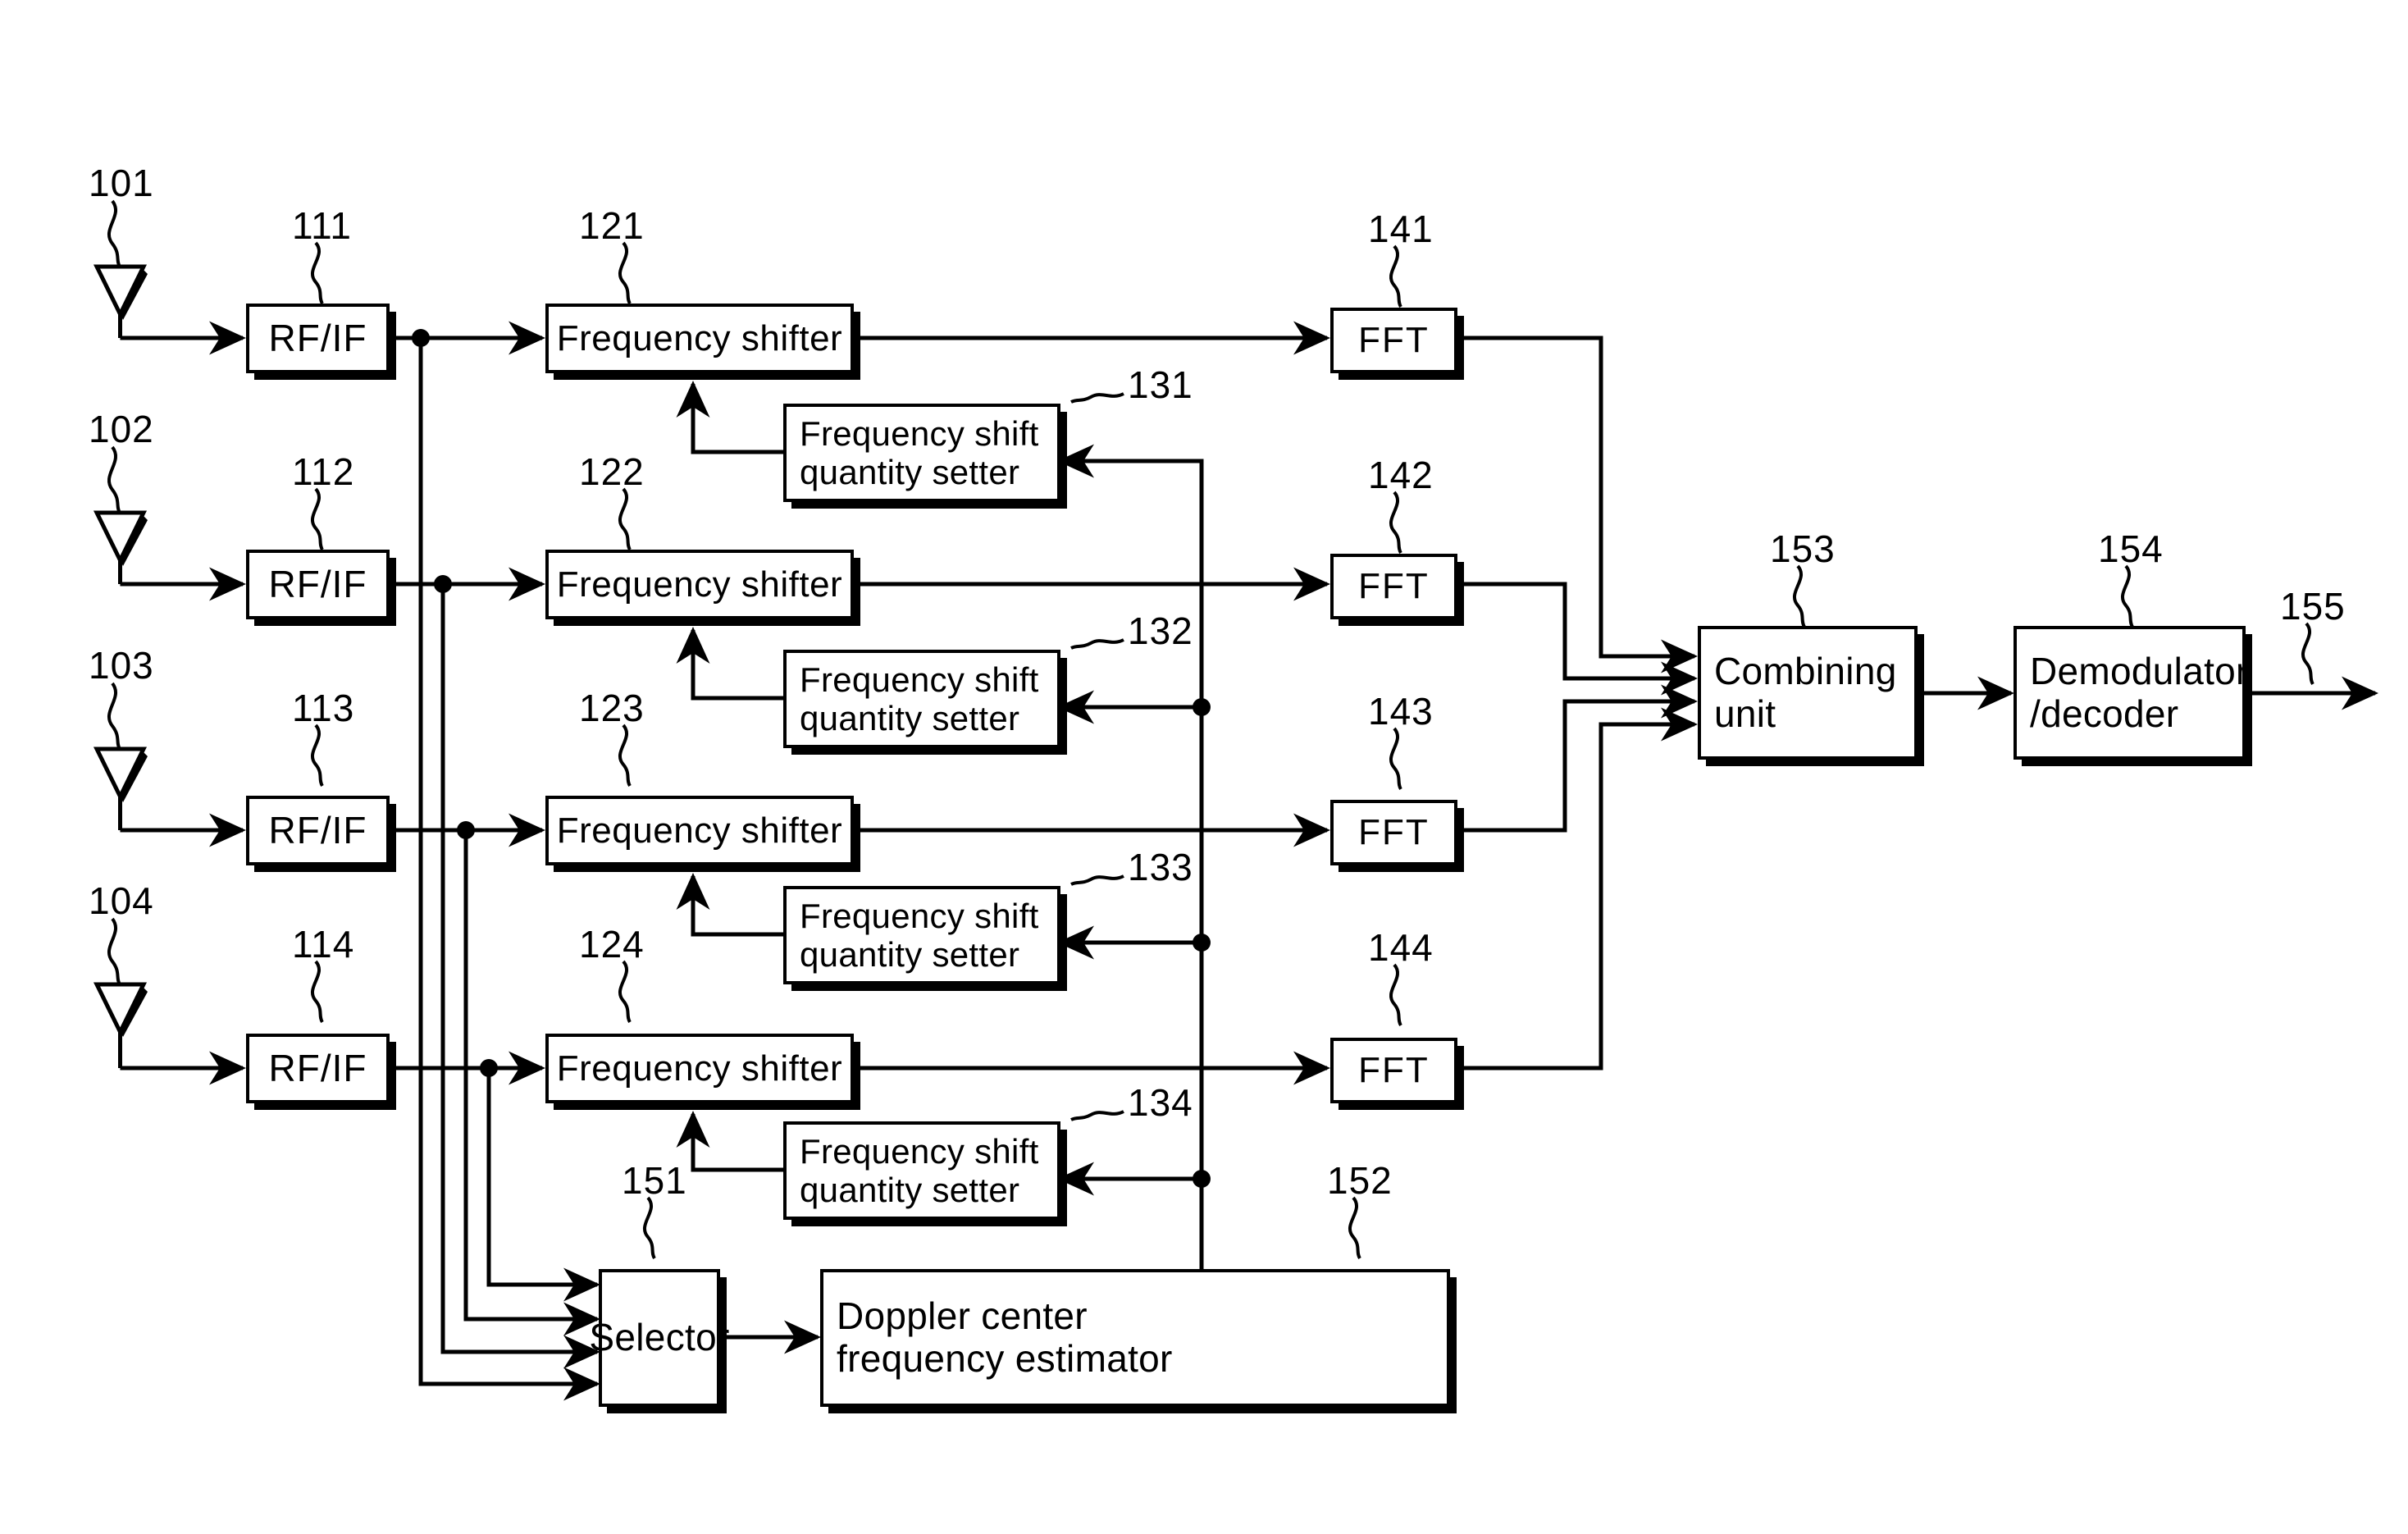 Image resolution: width=2408 pixels, height=1534 pixels. Describe the element at coordinates (1579, 504) in the screenshot. I see `wire-fft141-combiner` at that location.